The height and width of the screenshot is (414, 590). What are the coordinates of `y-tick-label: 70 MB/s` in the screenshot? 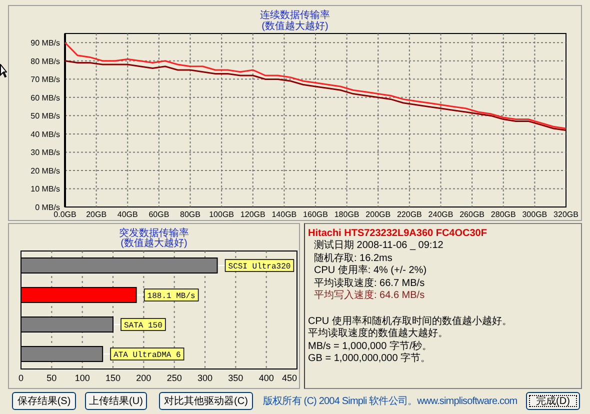 It's located at (45, 79).